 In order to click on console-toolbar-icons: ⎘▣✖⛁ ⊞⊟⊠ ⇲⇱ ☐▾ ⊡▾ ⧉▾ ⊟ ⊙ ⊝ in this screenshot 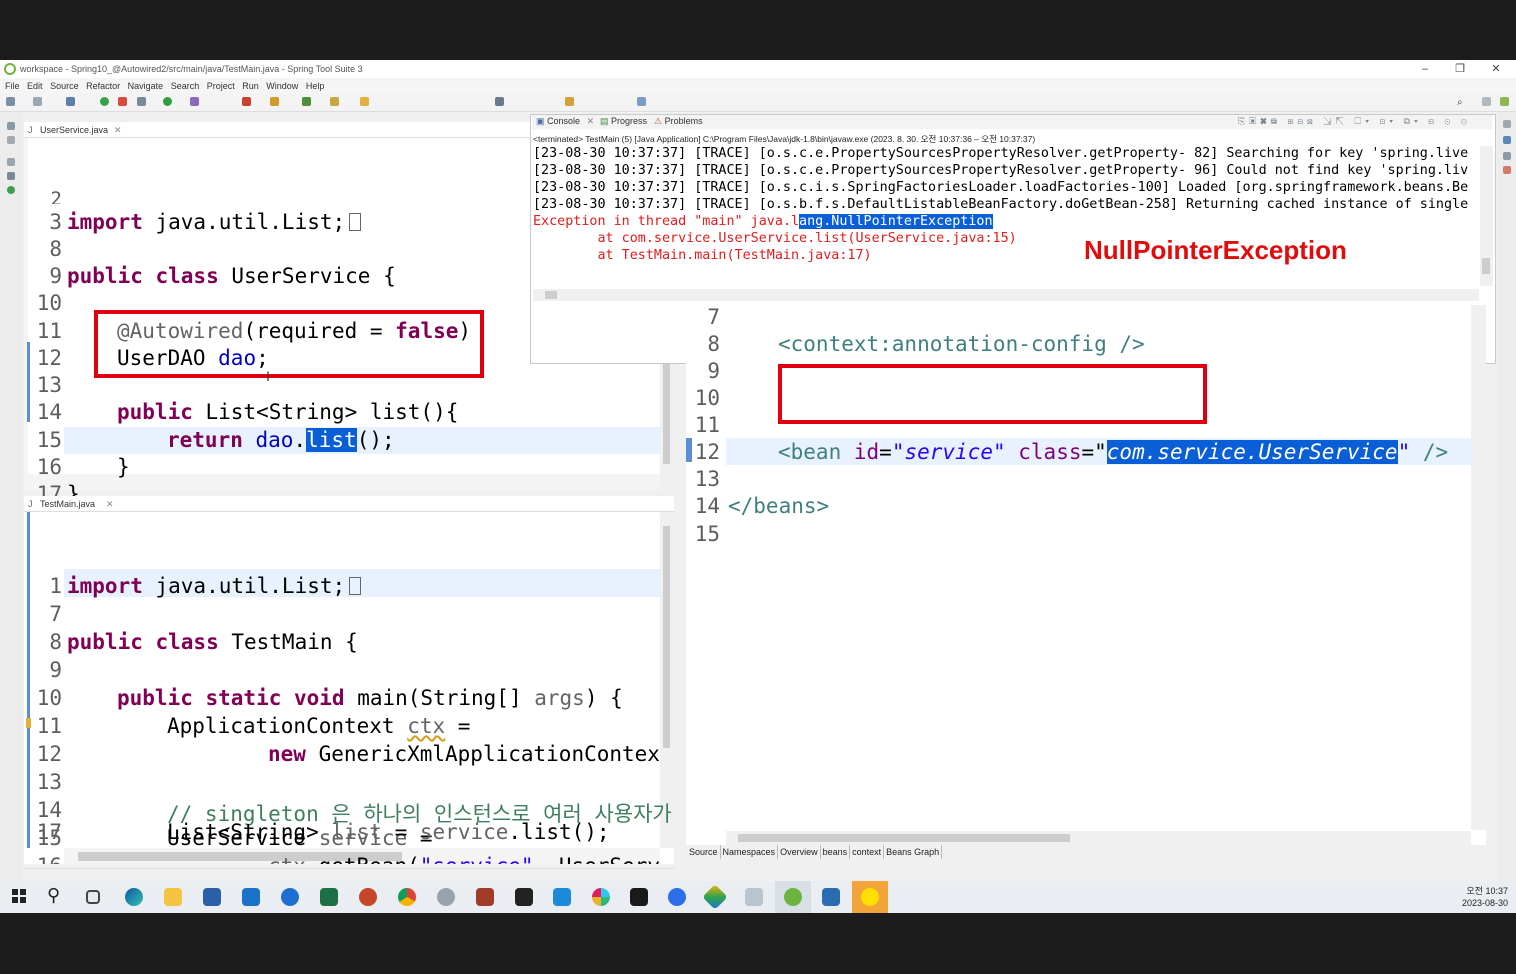, I will do `click(1354, 121)`.